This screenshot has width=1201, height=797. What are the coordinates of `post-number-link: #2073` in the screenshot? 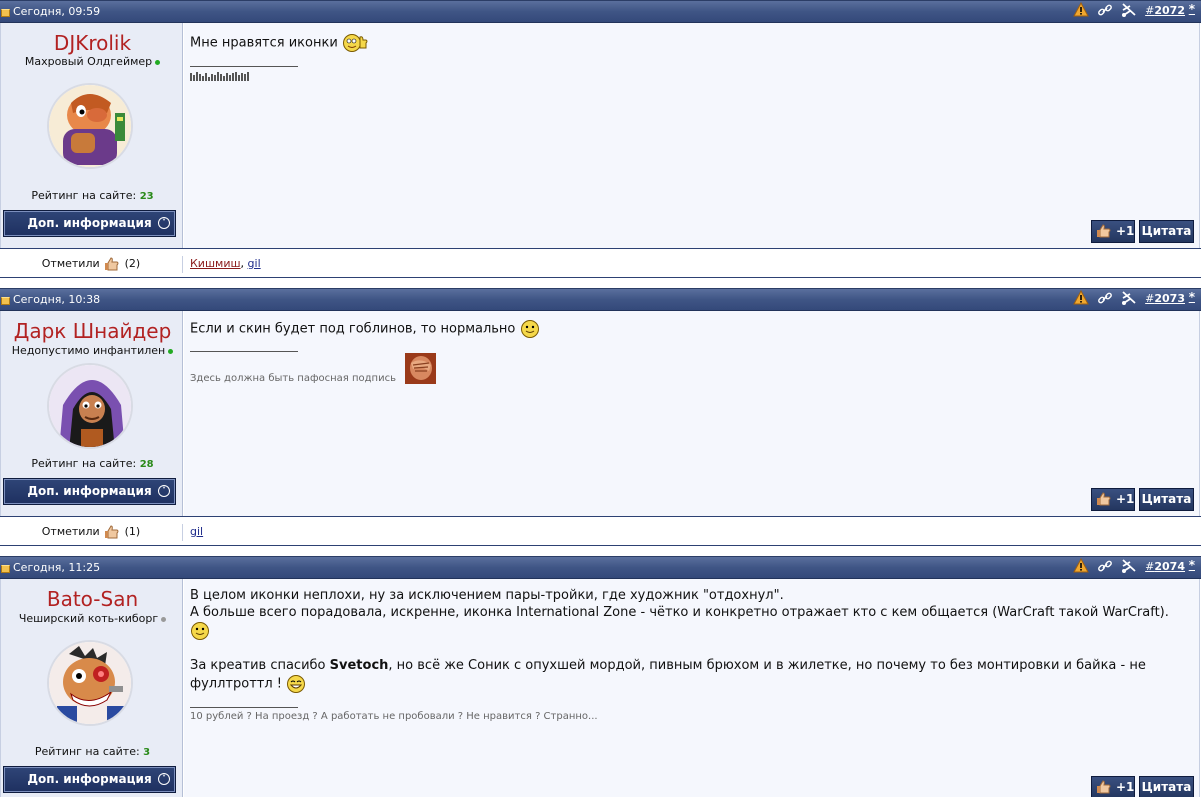 It's located at (1165, 298).